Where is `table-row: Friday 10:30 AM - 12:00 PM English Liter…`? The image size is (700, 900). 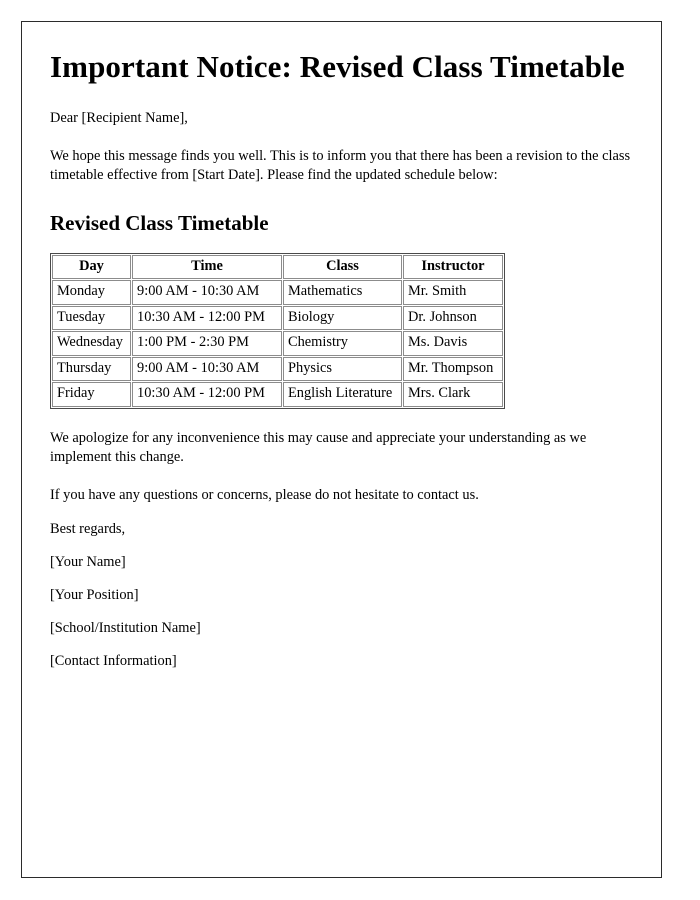
table-row: Friday 10:30 AM - 12:00 PM English Liter… is located at coordinates (277, 394).